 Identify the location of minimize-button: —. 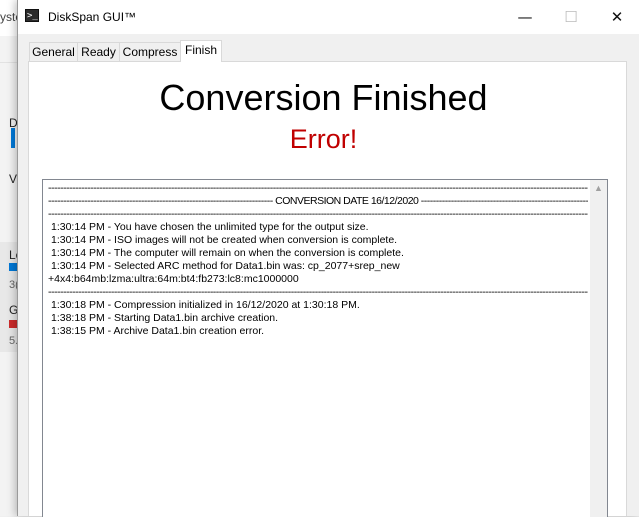
(525, 17).